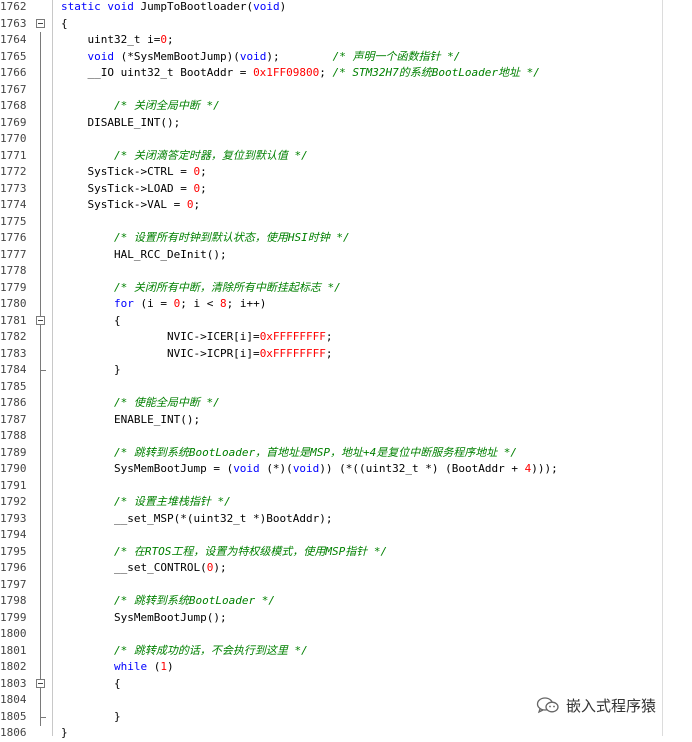 The height and width of the screenshot is (742, 692). Describe the element at coordinates (13, 369) in the screenshot. I see `line-number: 1784` at that location.